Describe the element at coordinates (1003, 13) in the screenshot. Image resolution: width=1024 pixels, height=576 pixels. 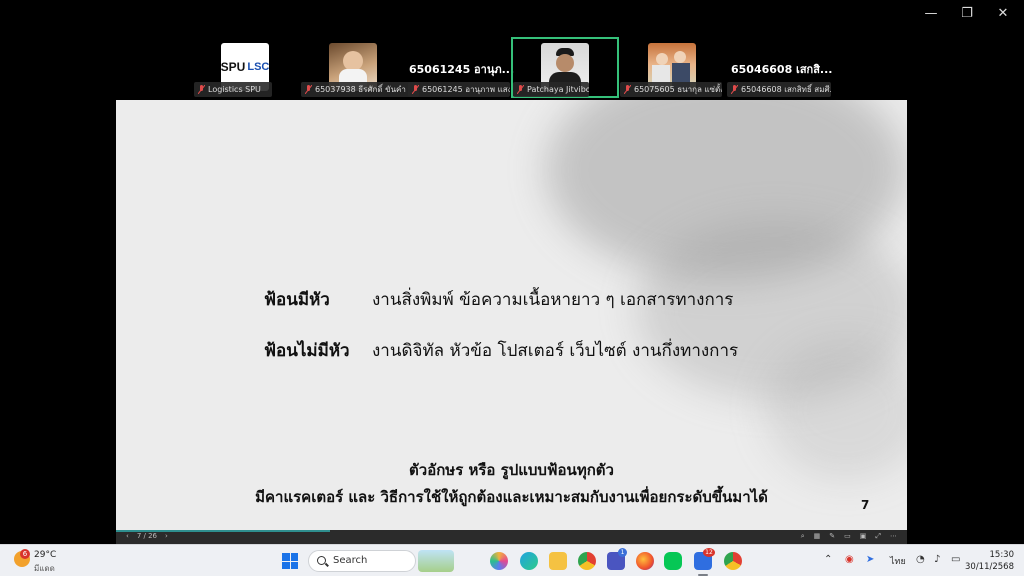
I see `close-icon: ✕` at that location.